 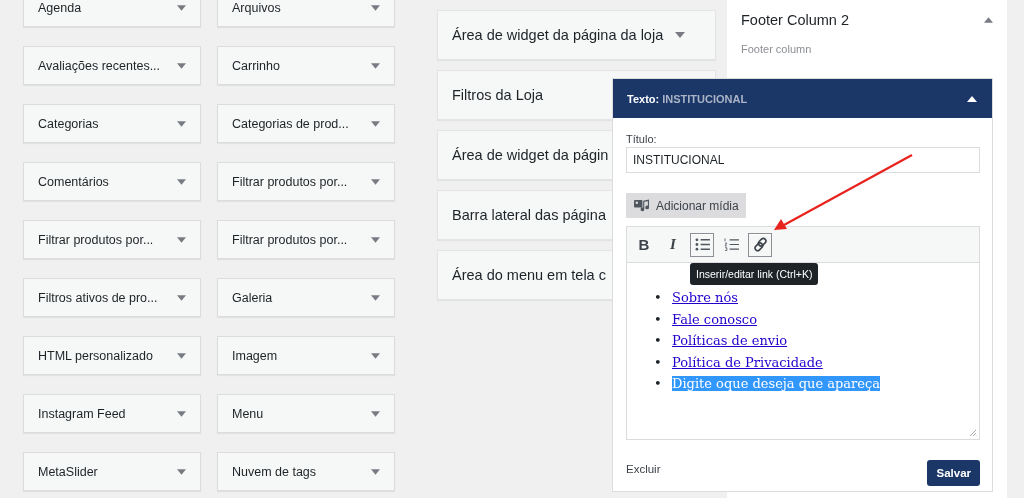 What do you see at coordinates (803, 160) in the screenshot?
I see `title-field: INSTITUCIONAL` at bounding box center [803, 160].